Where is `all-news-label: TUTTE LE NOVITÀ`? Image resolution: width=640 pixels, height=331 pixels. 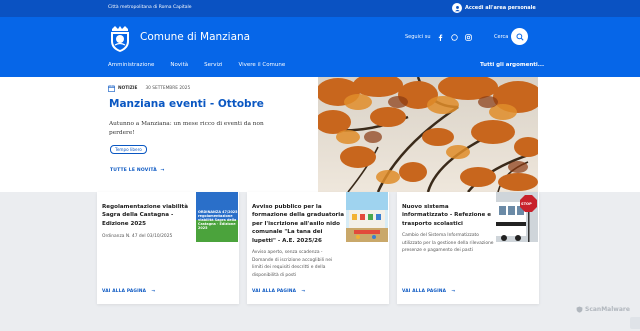 all-news-label: TUTTE LE NOVITÀ is located at coordinates (133, 170).